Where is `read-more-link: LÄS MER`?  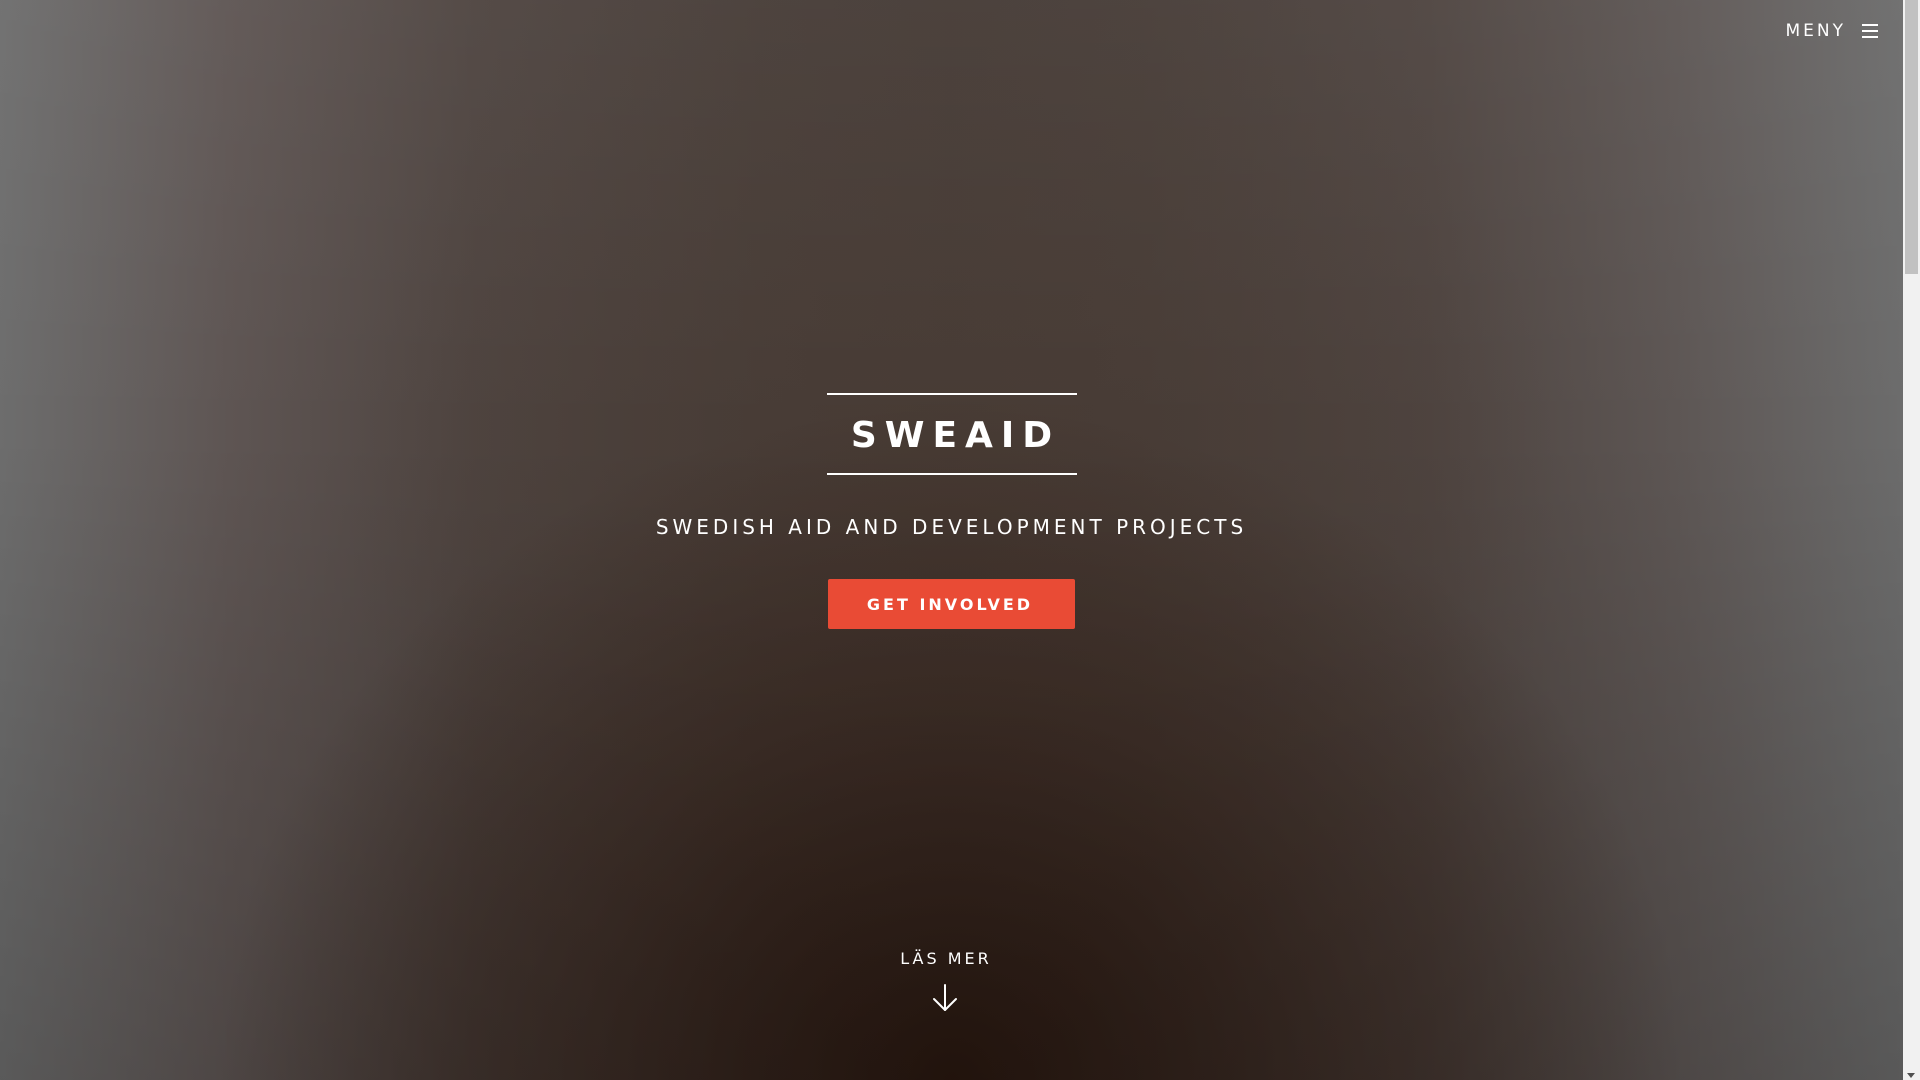
read-more-link: LÄS MER is located at coordinates (944, 980).